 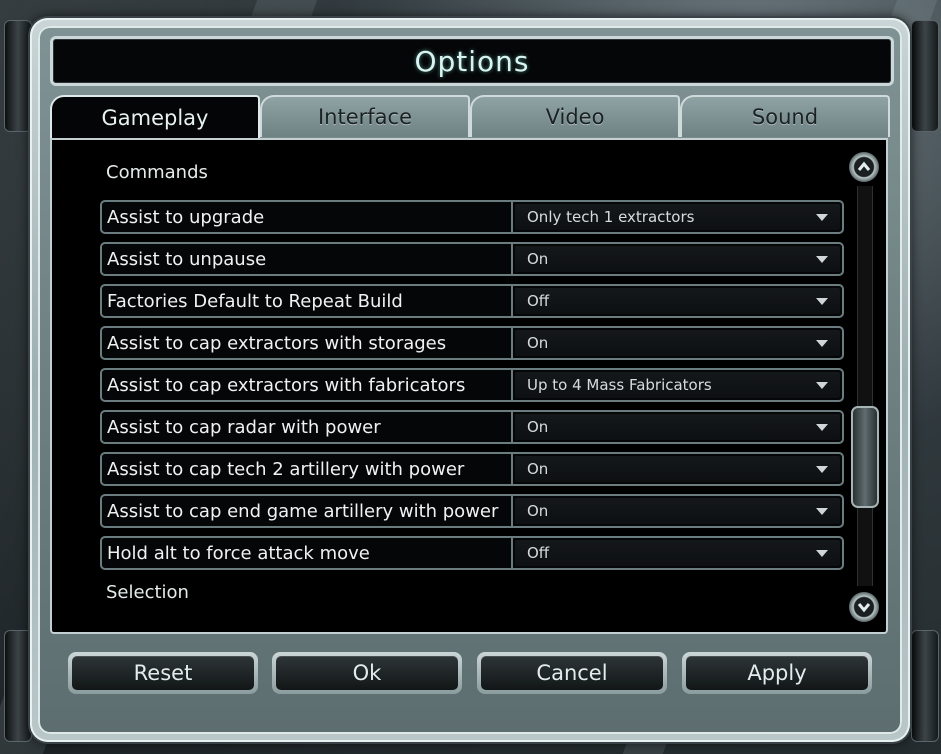 I want to click on setting-row: Factories Default to Repeat Build Off, so click(x=472, y=301).